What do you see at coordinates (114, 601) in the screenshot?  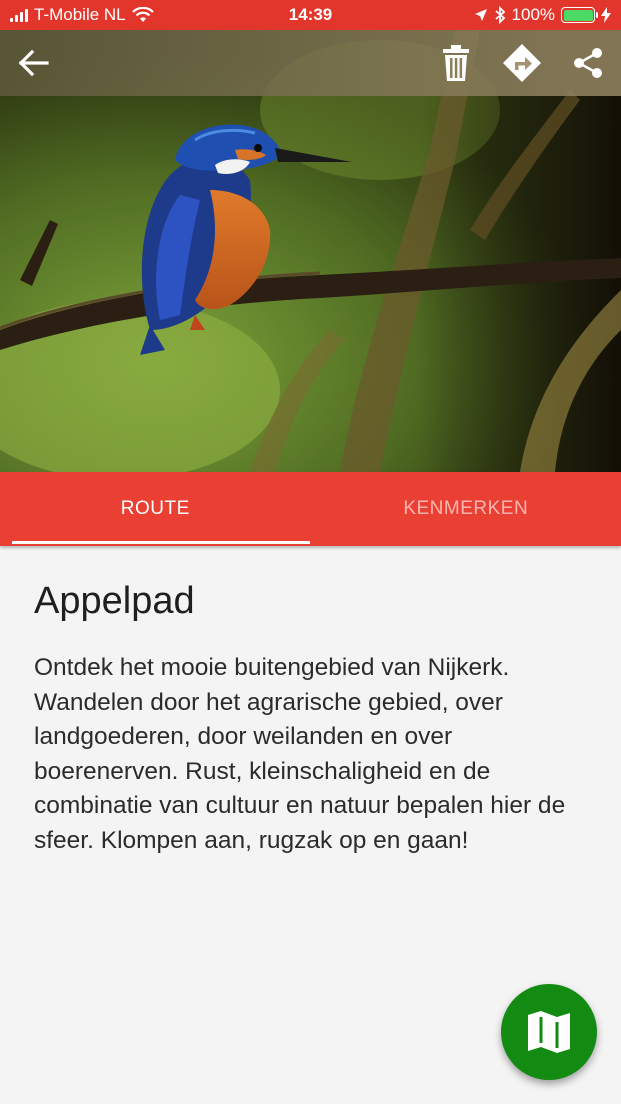 I see `route-title: Appelpad` at bounding box center [114, 601].